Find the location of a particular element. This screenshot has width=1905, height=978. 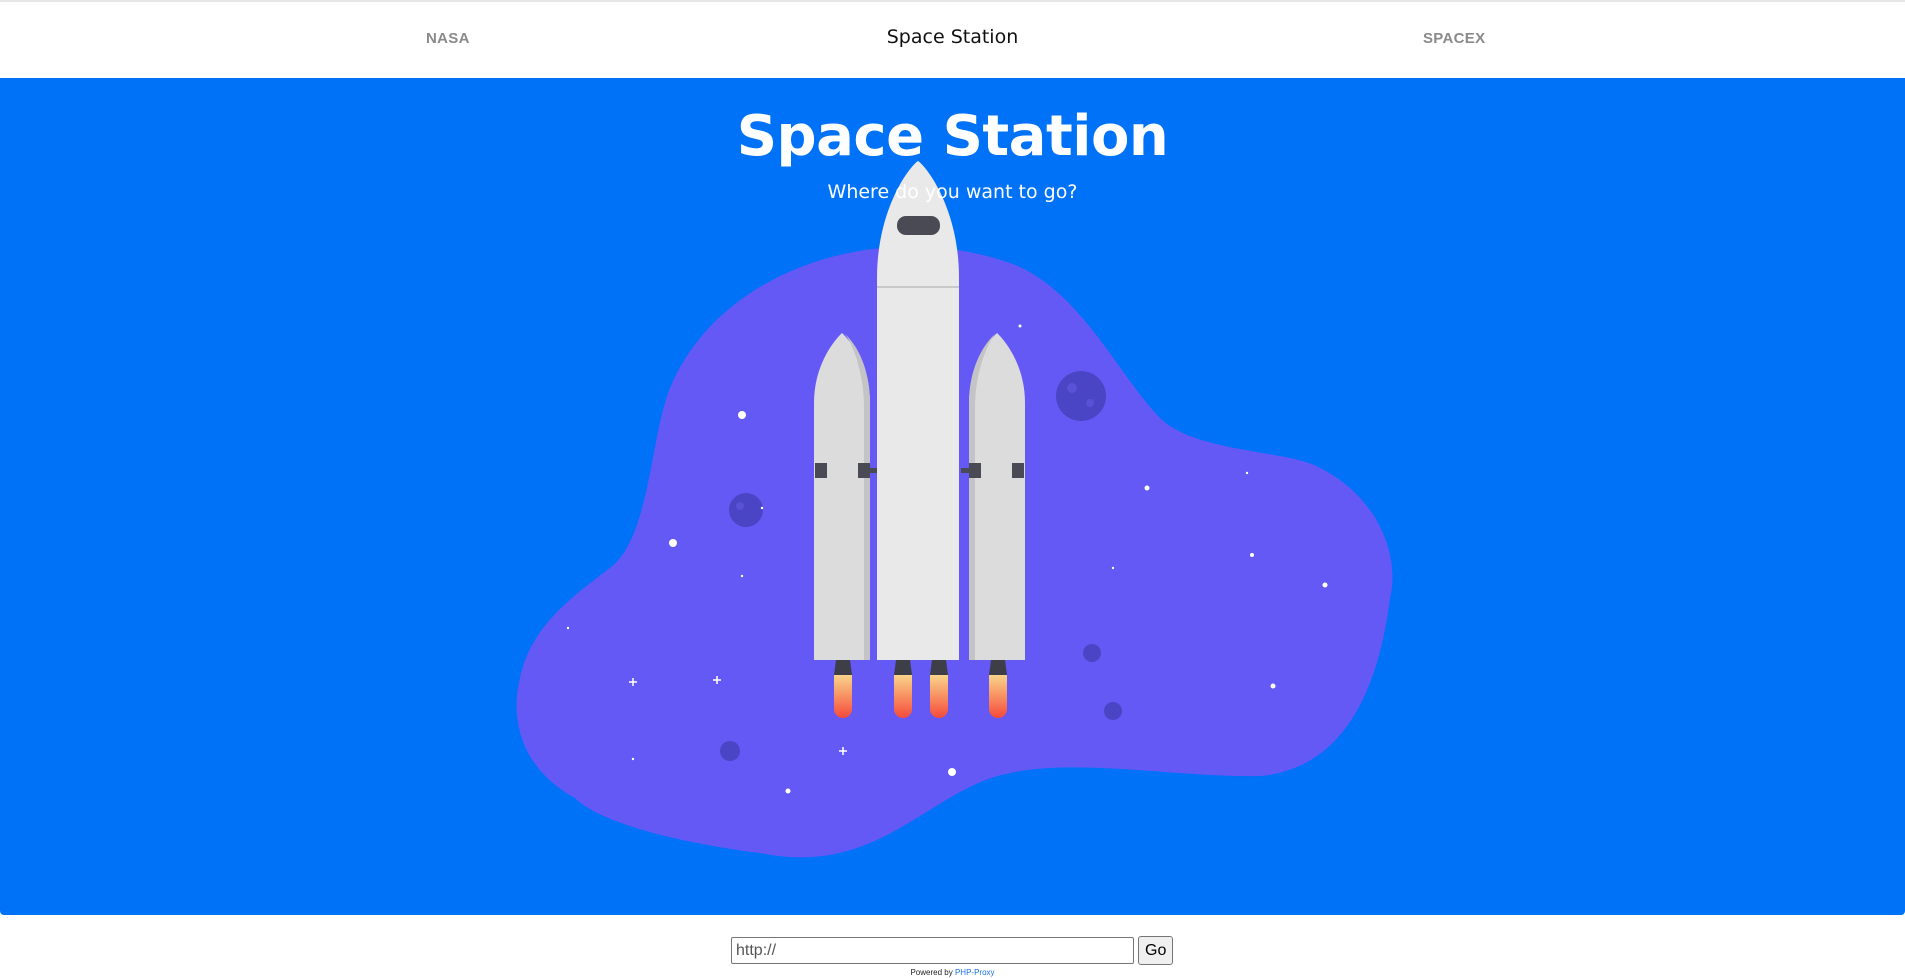

go-button: Go is located at coordinates (1156, 950).